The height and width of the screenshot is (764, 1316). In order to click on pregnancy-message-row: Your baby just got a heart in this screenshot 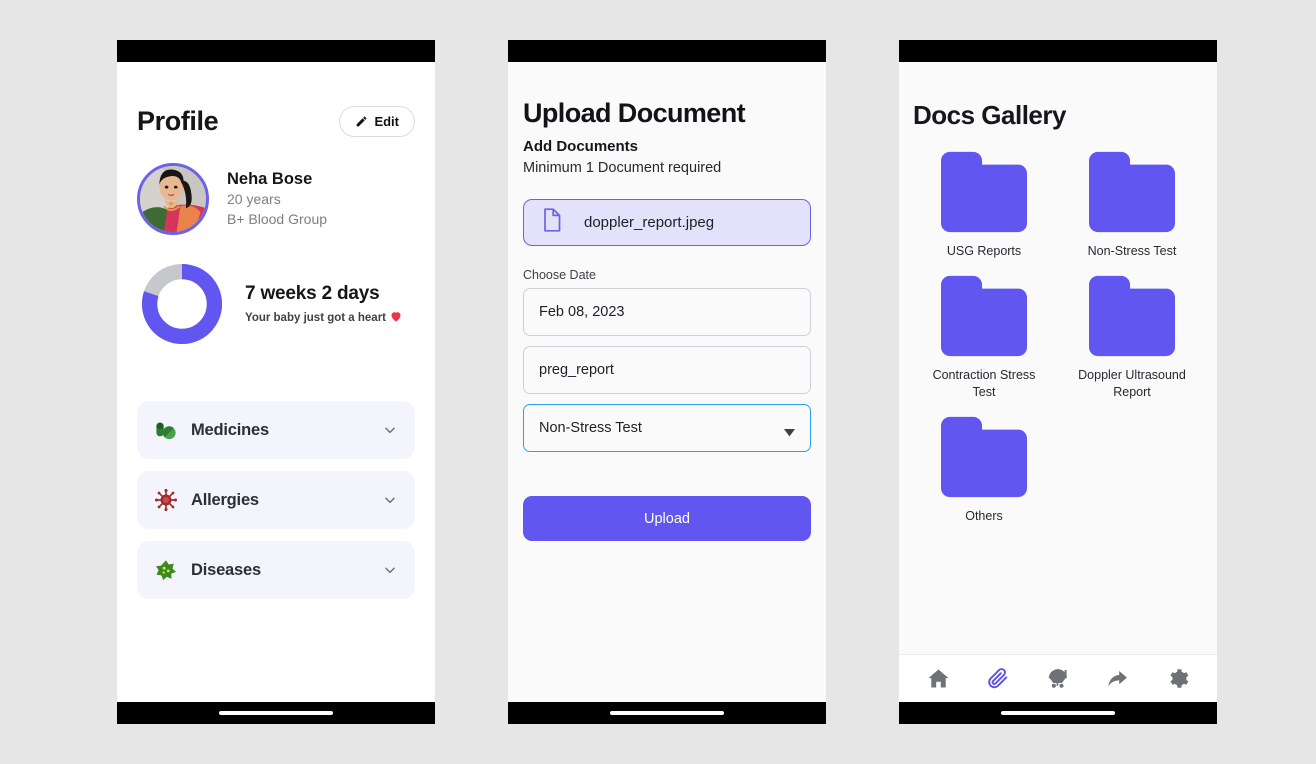, I will do `click(323, 318)`.